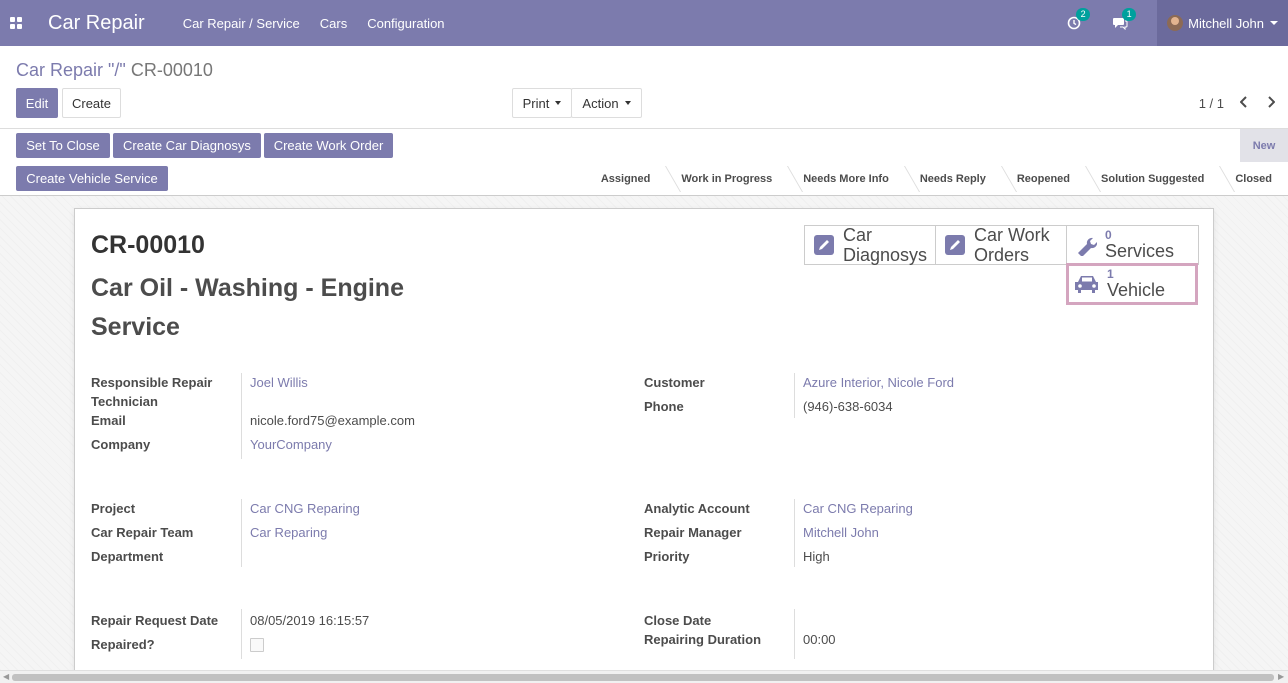 The height and width of the screenshot is (683, 1288). What do you see at coordinates (63, 145) in the screenshot?
I see `set-to-close-button: Set To Close` at bounding box center [63, 145].